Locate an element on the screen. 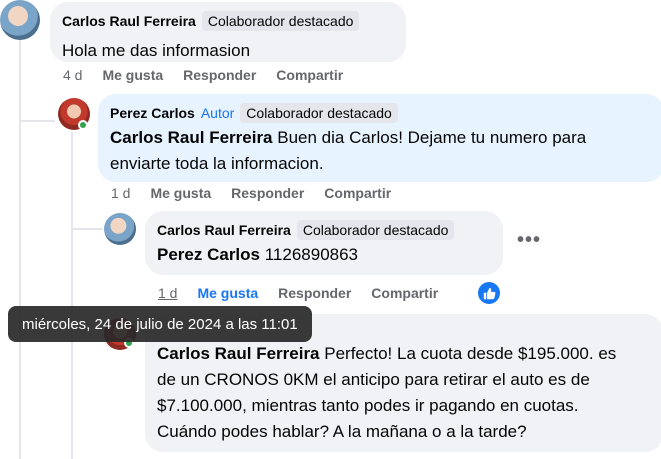  comment-author: Perez Carlos is located at coordinates (152, 113).